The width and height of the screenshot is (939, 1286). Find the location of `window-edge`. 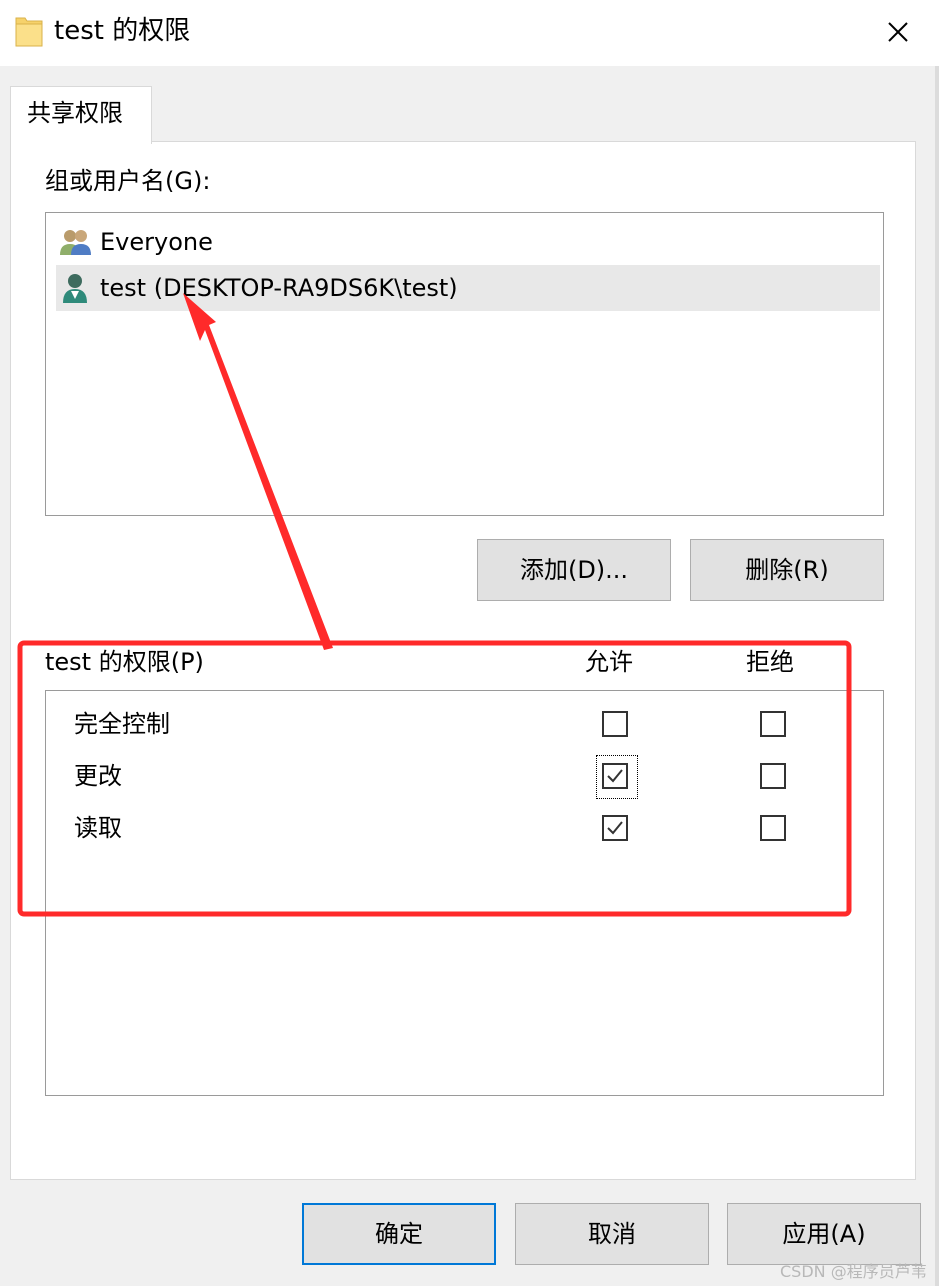

window-edge is located at coordinates (937, 676).